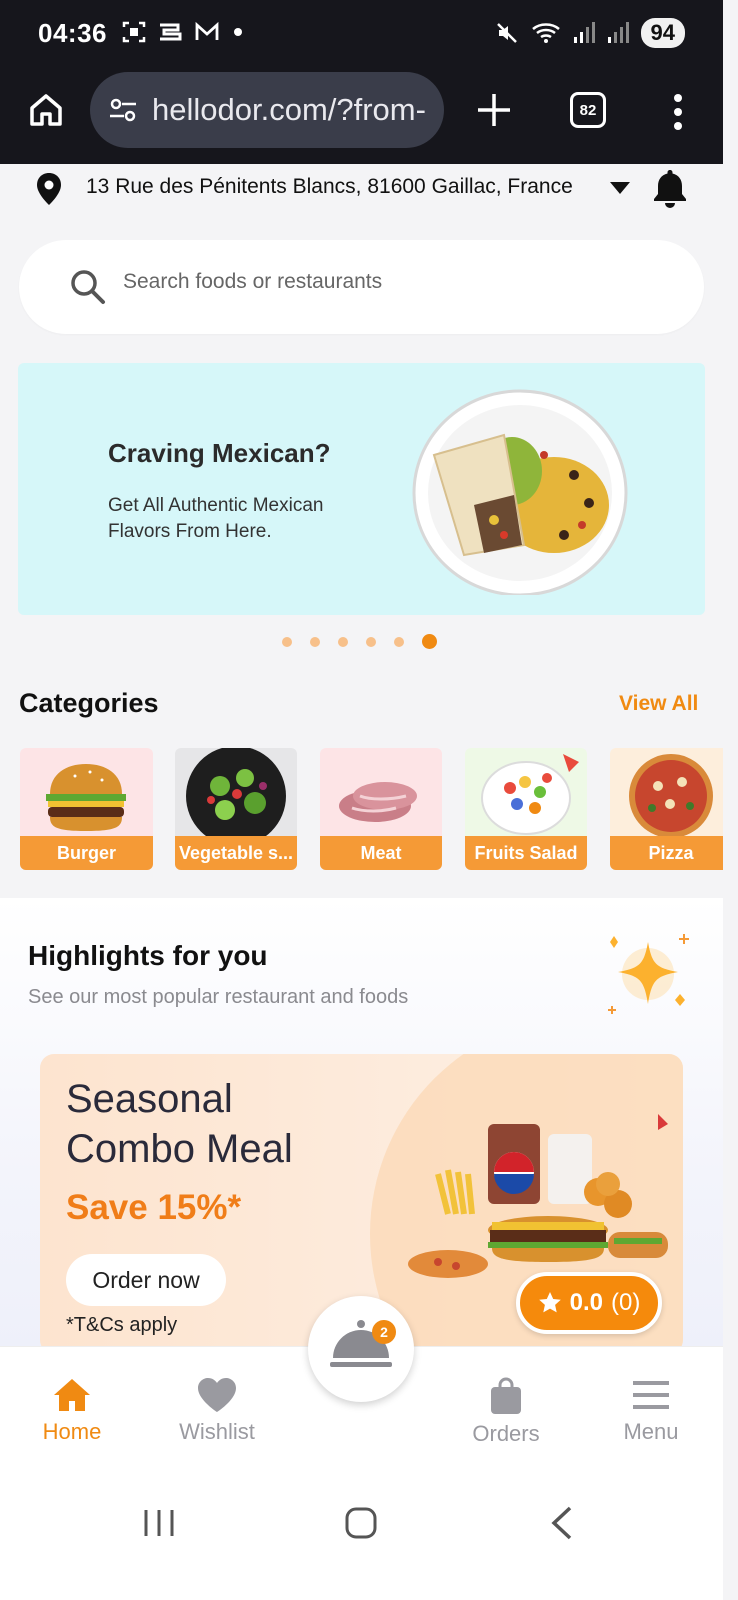 The width and height of the screenshot is (738, 1600). What do you see at coordinates (236, 792) in the screenshot?
I see `salad-bowl-image` at bounding box center [236, 792].